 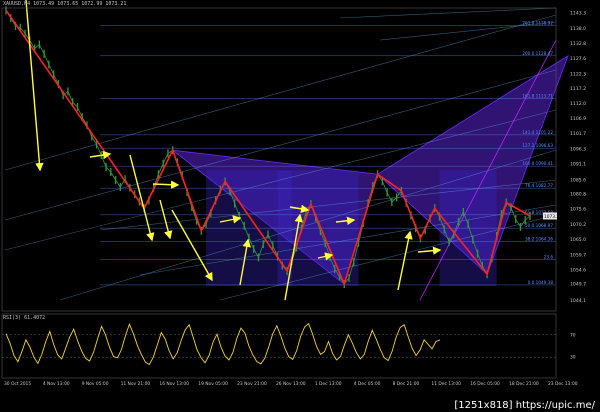 I want to click on x-tick-label-12: 16 Dec 05:00, so click(x=485, y=384).